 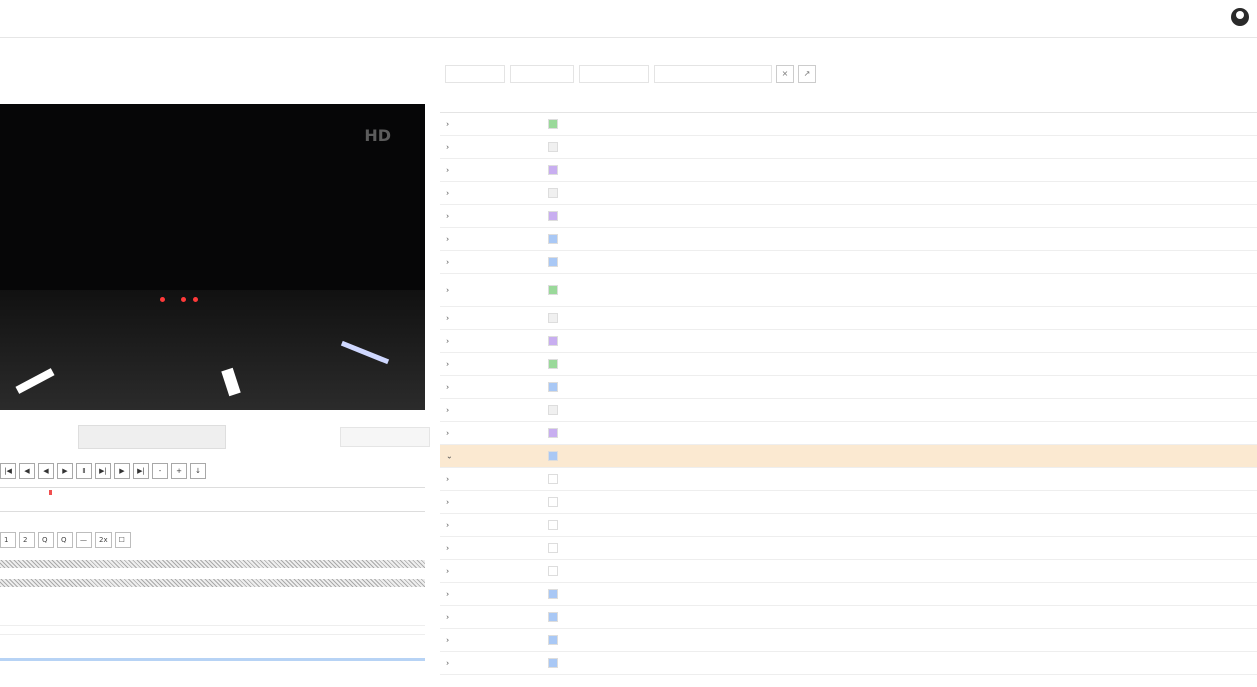 I want to click on clear-filter-icon: ×, so click(x=785, y=74).